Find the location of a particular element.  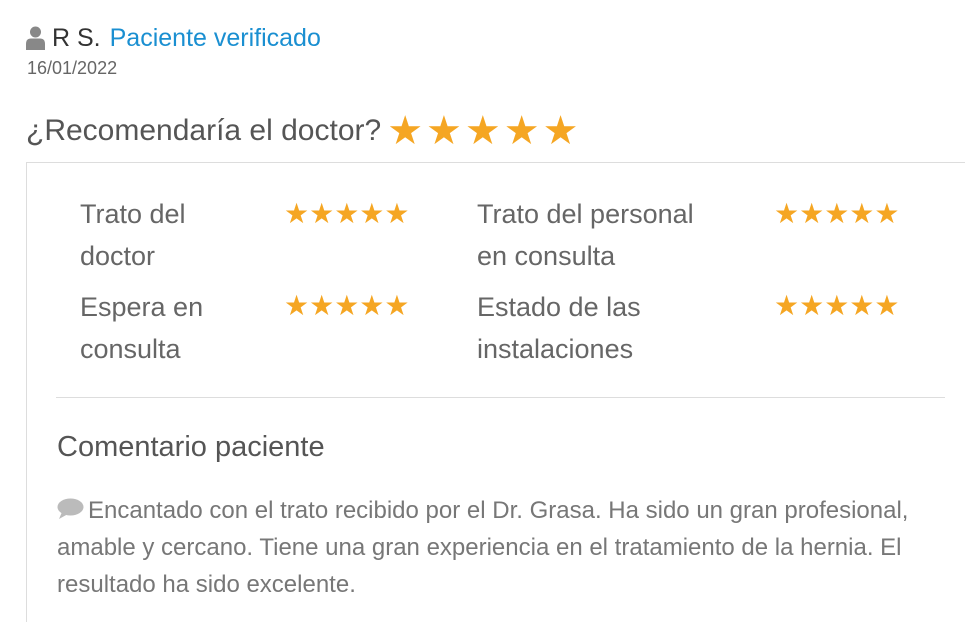

user-icon is located at coordinates (35, 38).